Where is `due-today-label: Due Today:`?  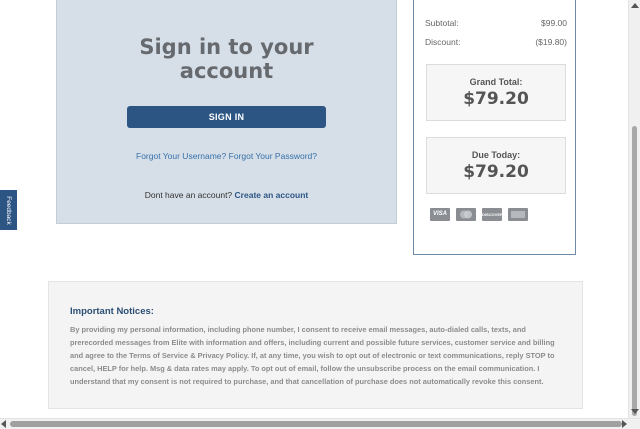
due-today-label: Due Today: is located at coordinates (496, 155).